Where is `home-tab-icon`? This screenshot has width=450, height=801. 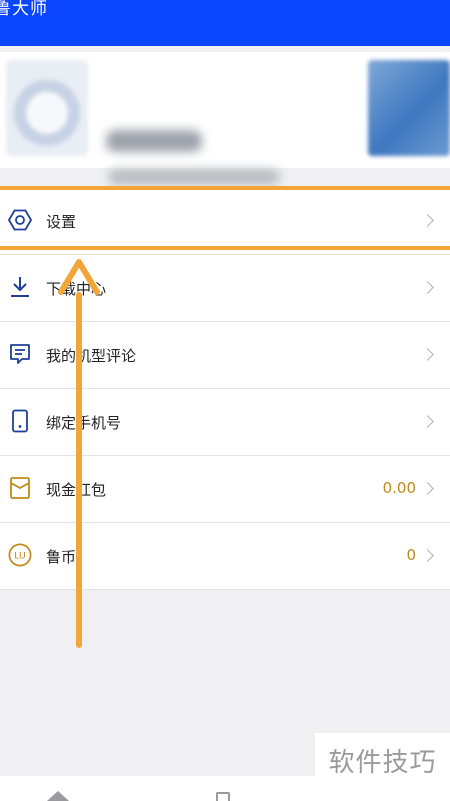 home-tab-icon is located at coordinates (58, 796).